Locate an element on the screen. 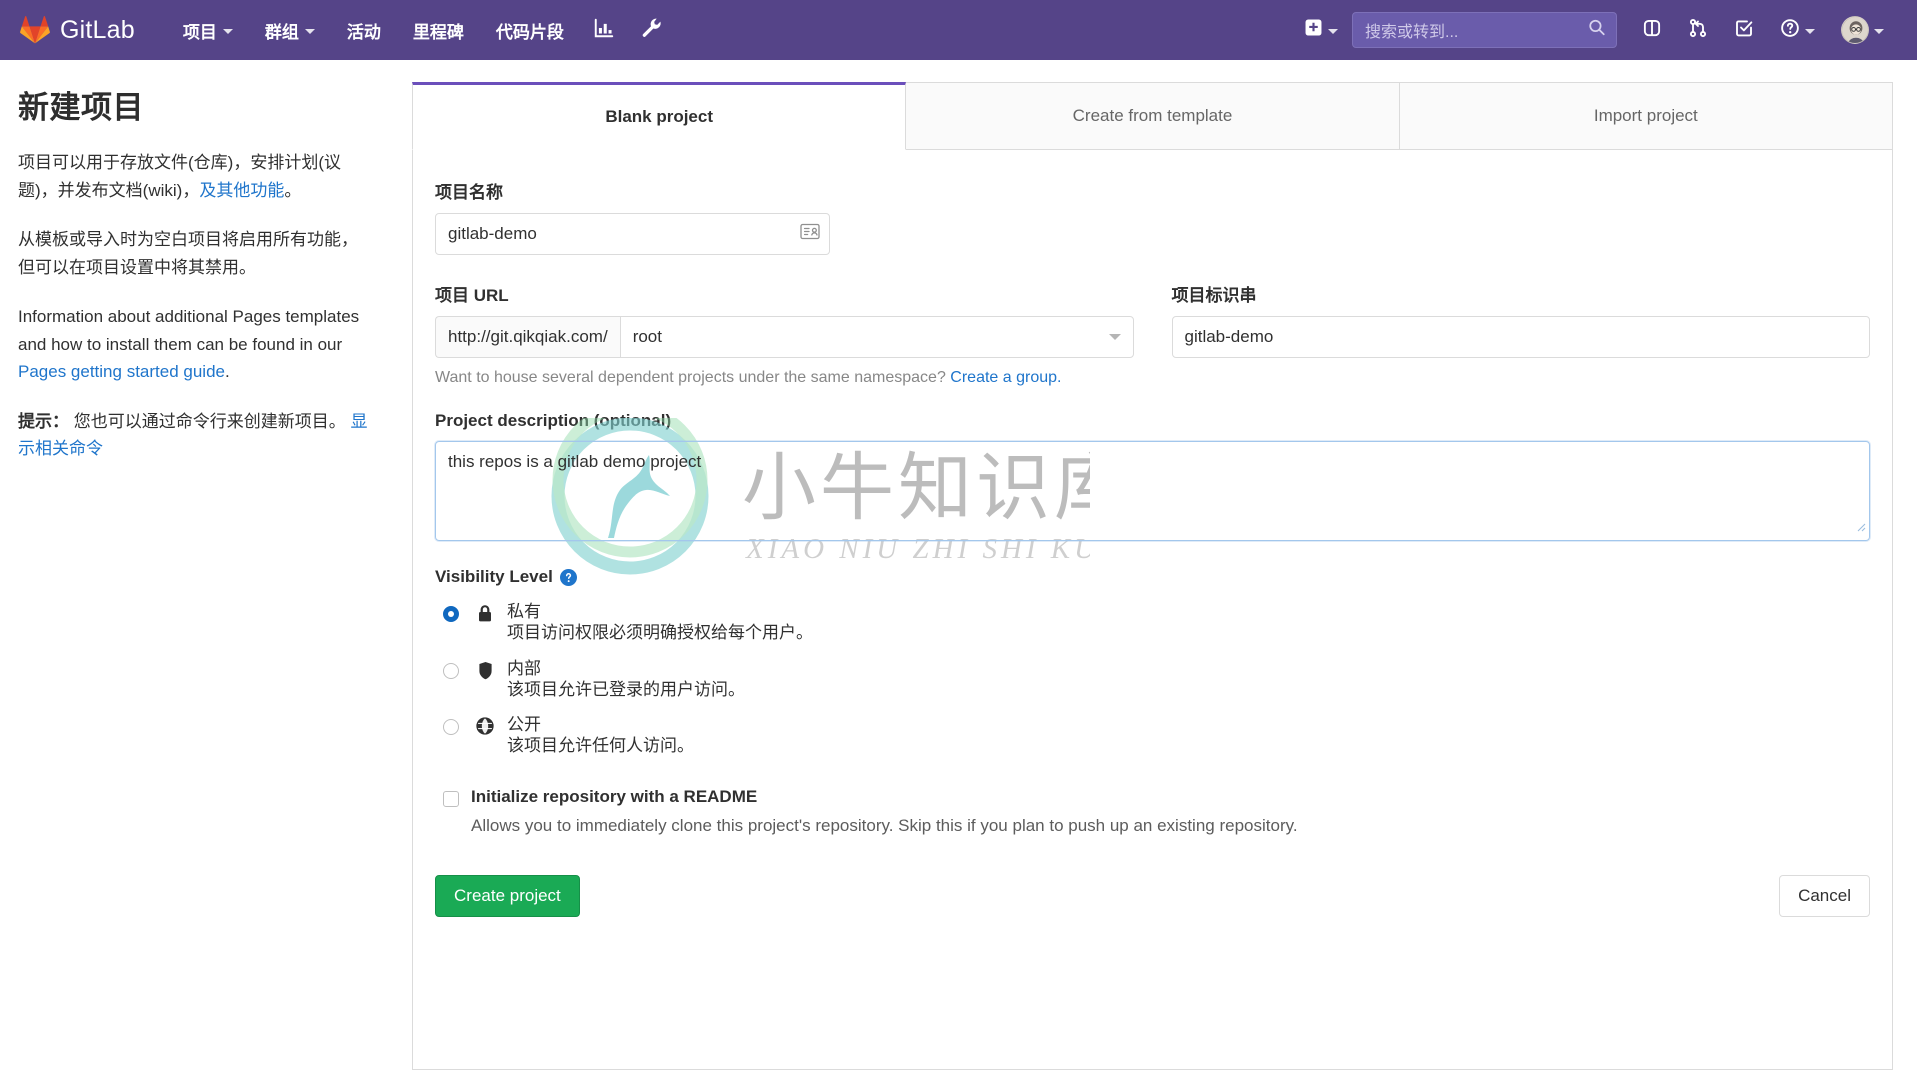 The image size is (1917, 1080). initialize-readme-label: Initialize repository with a README is located at coordinates (614, 796).